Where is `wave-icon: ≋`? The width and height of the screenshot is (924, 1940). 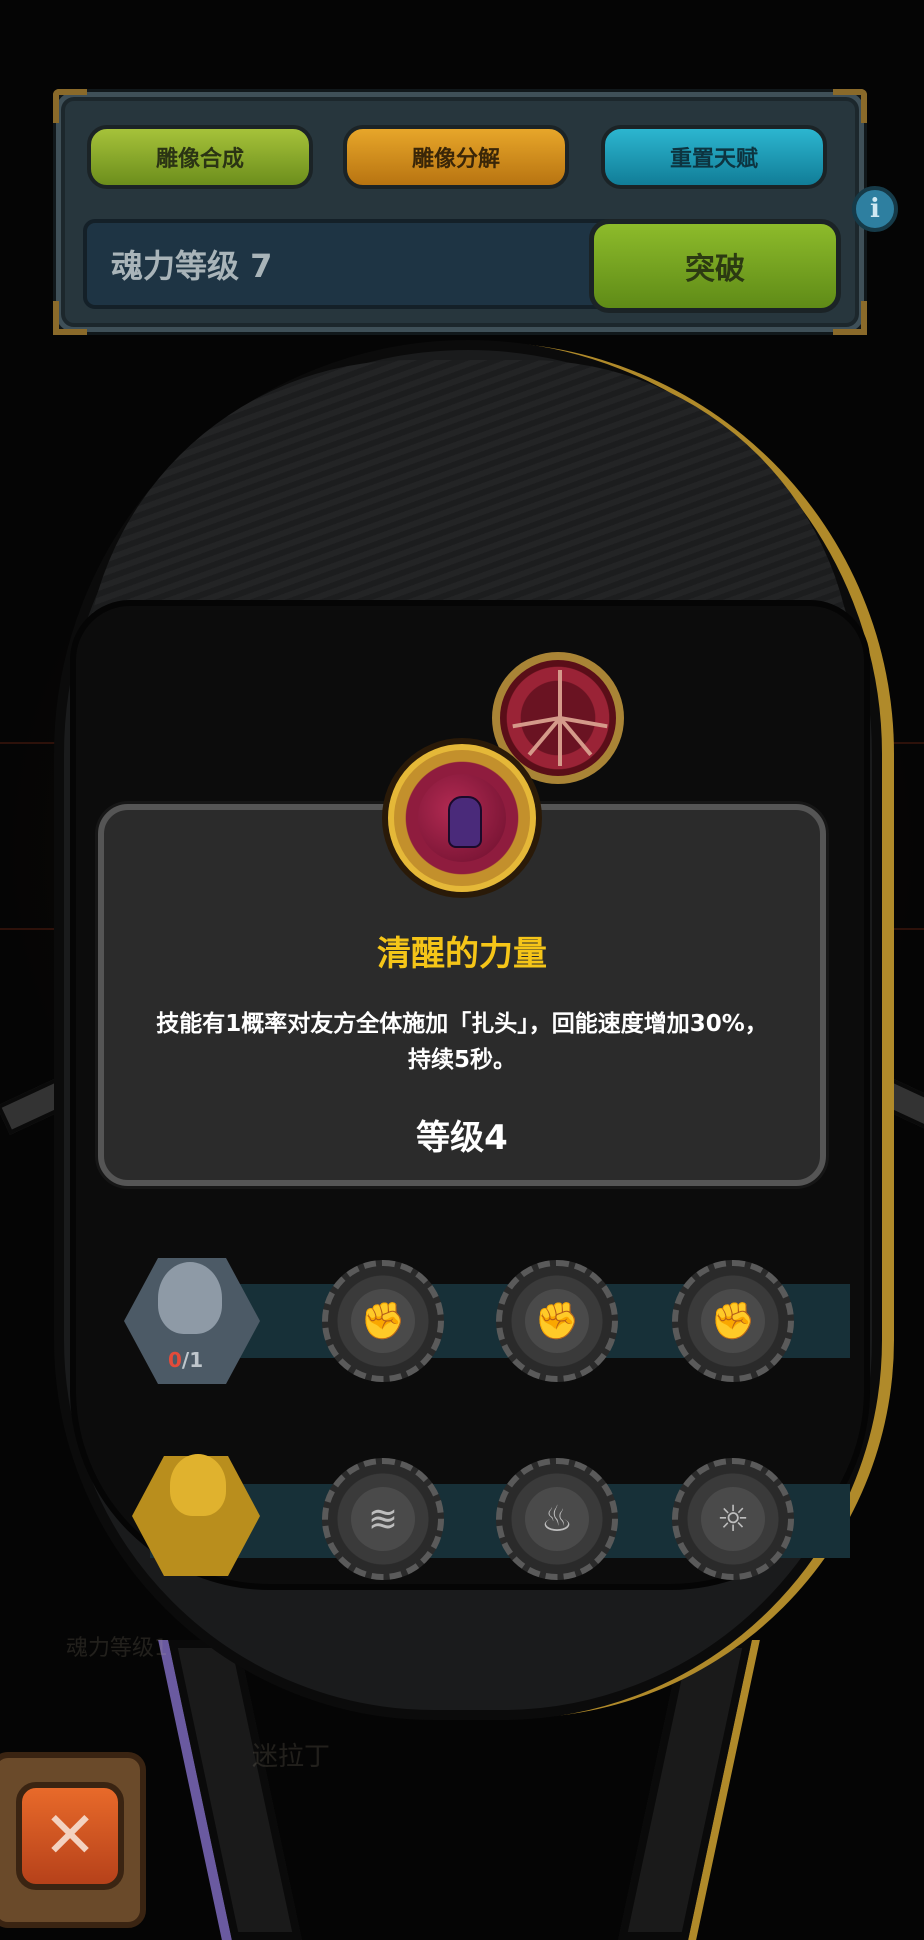
wave-icon: ≋ is located at coordinates (383, 1519).